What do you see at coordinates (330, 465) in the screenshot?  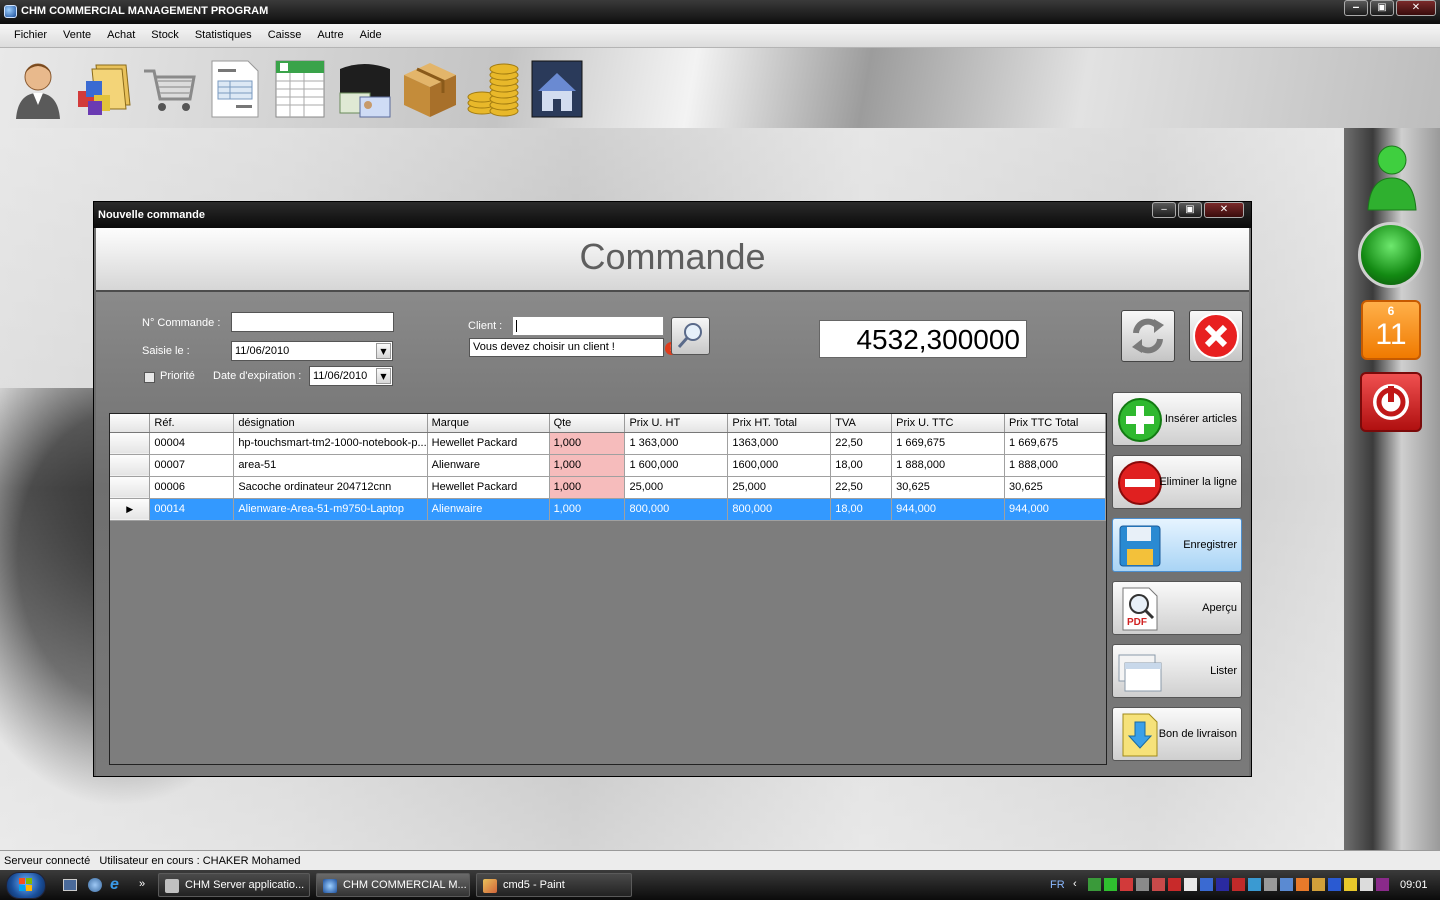 I see `cell-designation: area-51` at bounding box center [330, 465].